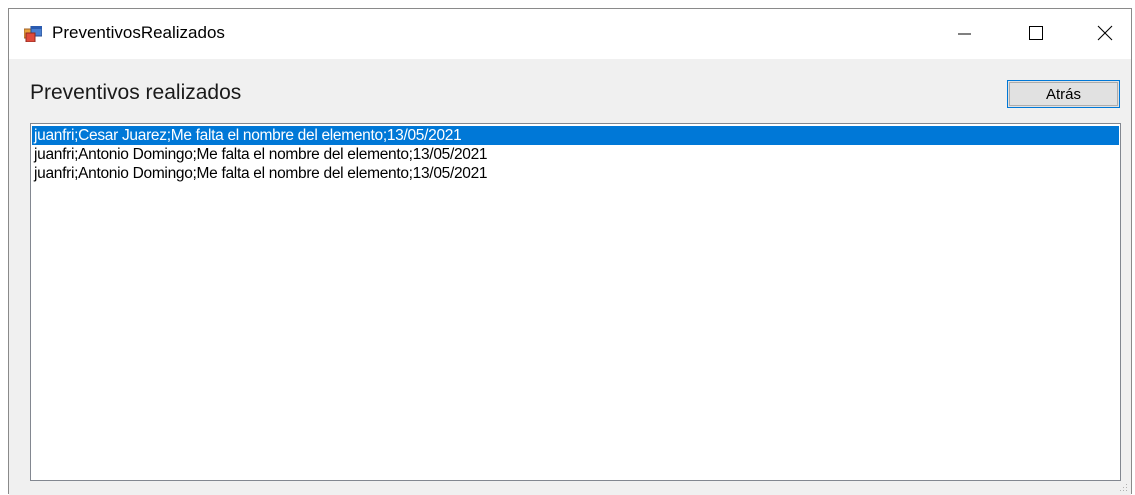  I want to click on minimize-button, so click(964, 33).